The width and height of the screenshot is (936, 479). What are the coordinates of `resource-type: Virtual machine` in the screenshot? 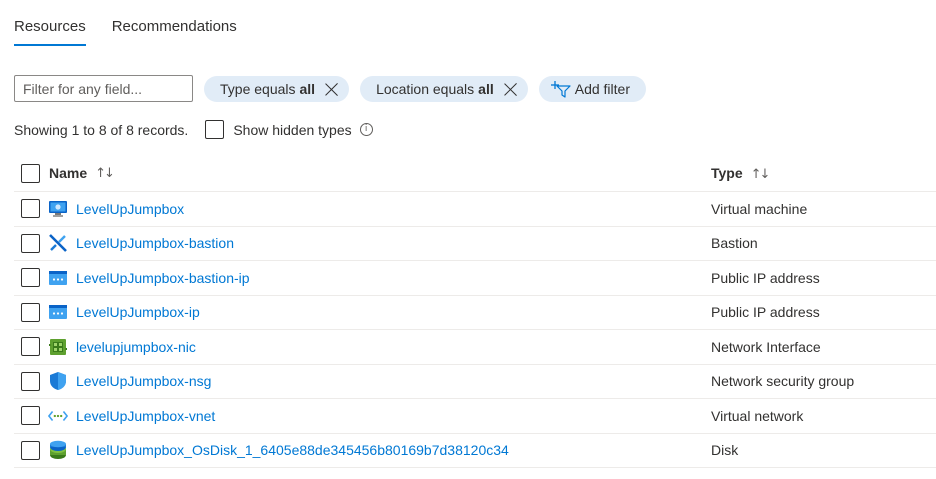 It's located at (759, 208).